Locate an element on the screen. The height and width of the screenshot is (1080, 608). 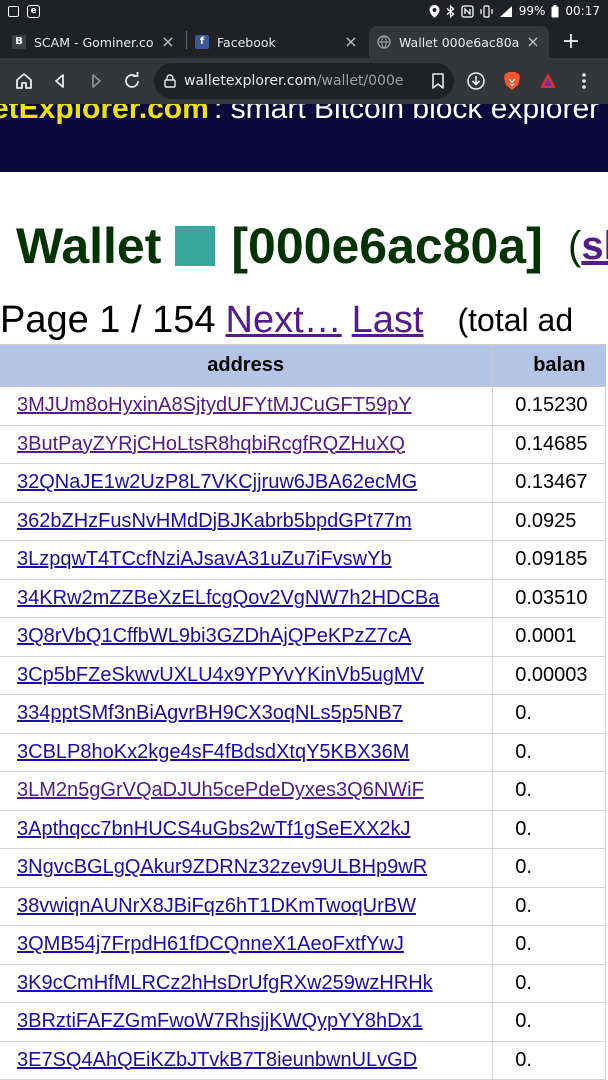
plus-icon: + is located at coordinates (571, 41).